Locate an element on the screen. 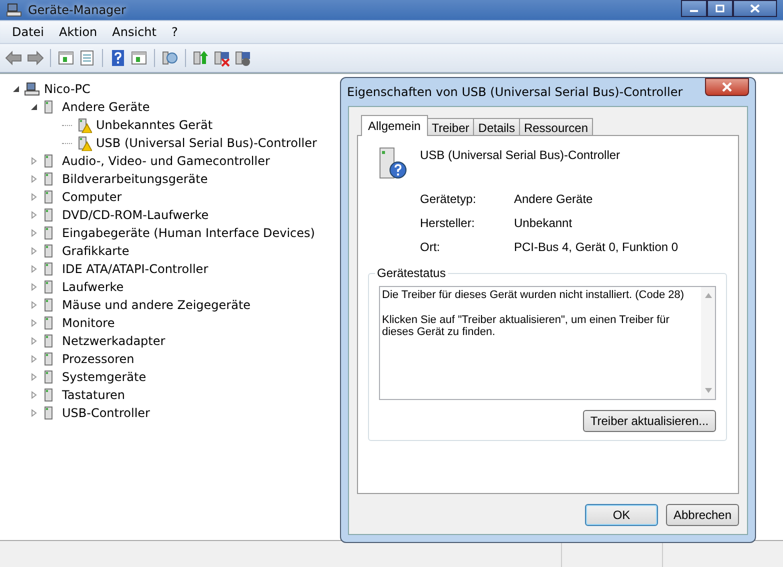  property-value: PCI-Bus 4, Gerät 0, Funktion 0 is located at coordinates (597, 247).